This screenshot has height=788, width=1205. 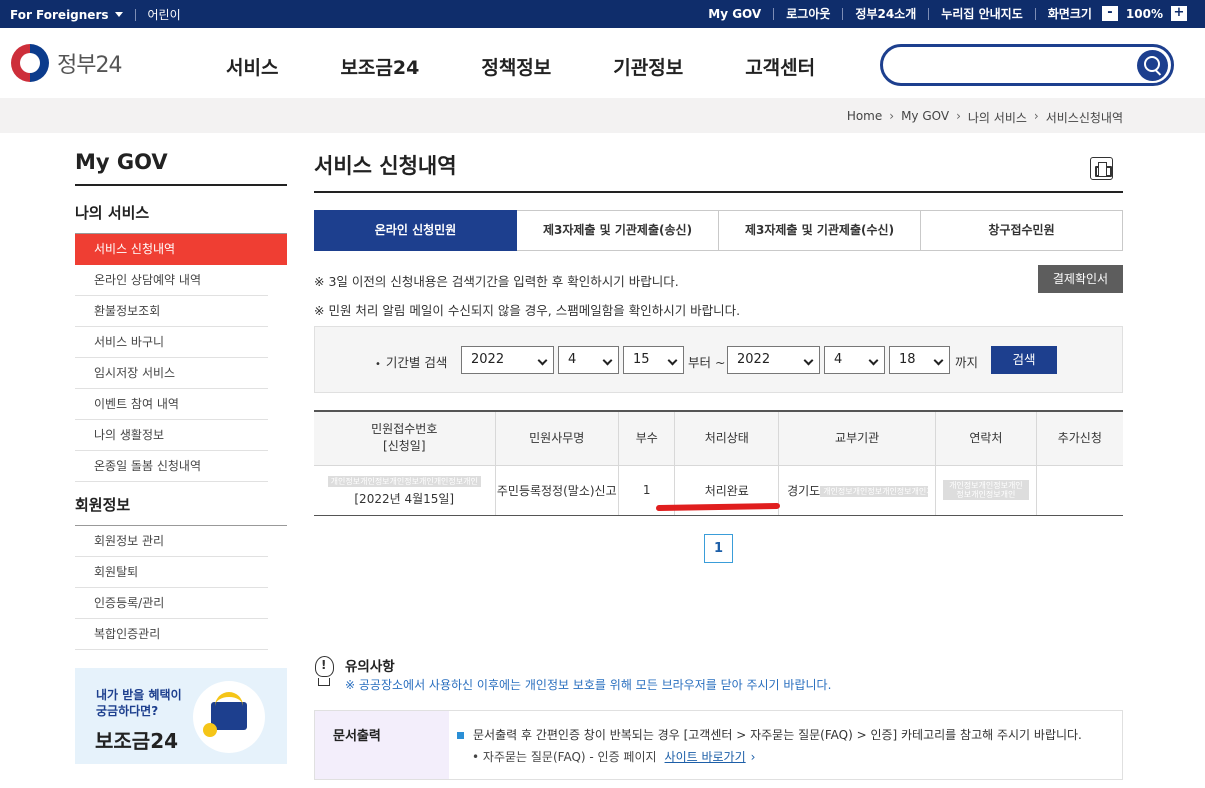 What do you see at coordinates (919, 360) in the screenshot?
I see `to-day-select: 18` at bounding box center [919, 360].